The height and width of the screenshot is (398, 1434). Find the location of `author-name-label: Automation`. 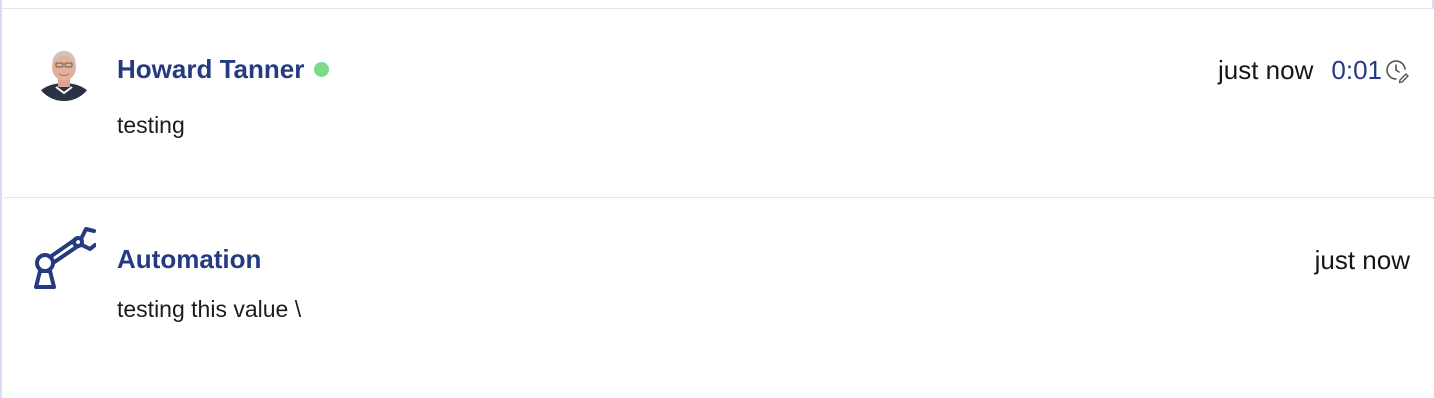

author-name-label: Automation is located at coordinates (189, 259).